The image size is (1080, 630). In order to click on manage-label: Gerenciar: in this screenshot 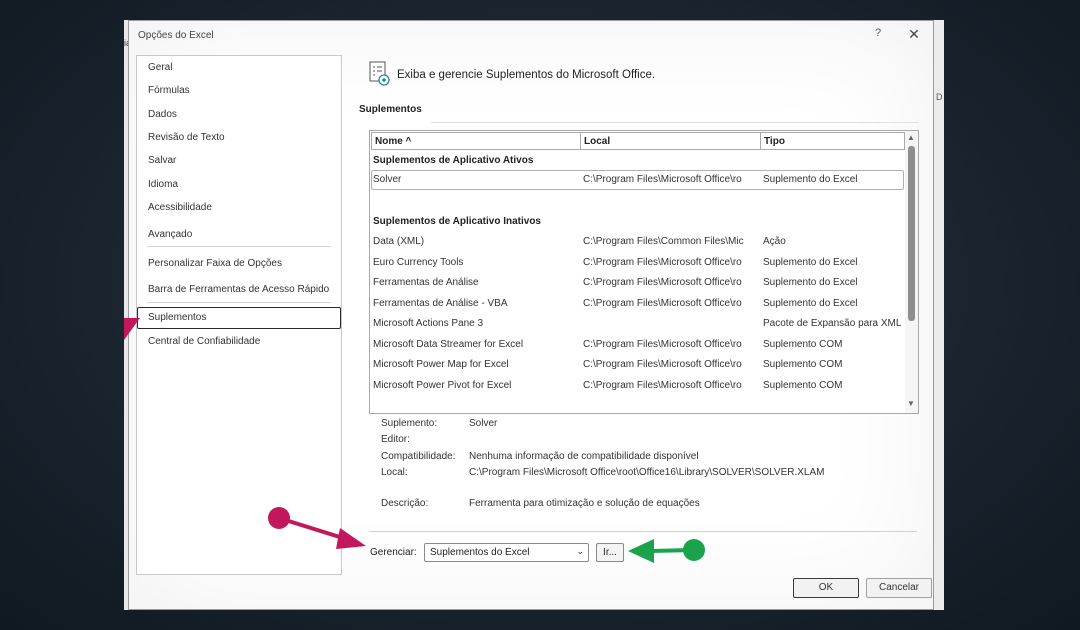, I will do `click(393, 552)`.